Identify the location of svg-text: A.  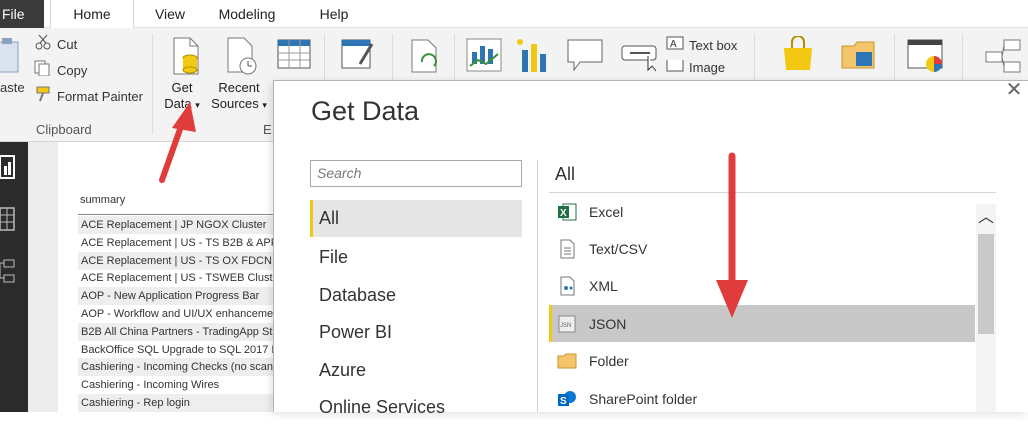
(673, 44).